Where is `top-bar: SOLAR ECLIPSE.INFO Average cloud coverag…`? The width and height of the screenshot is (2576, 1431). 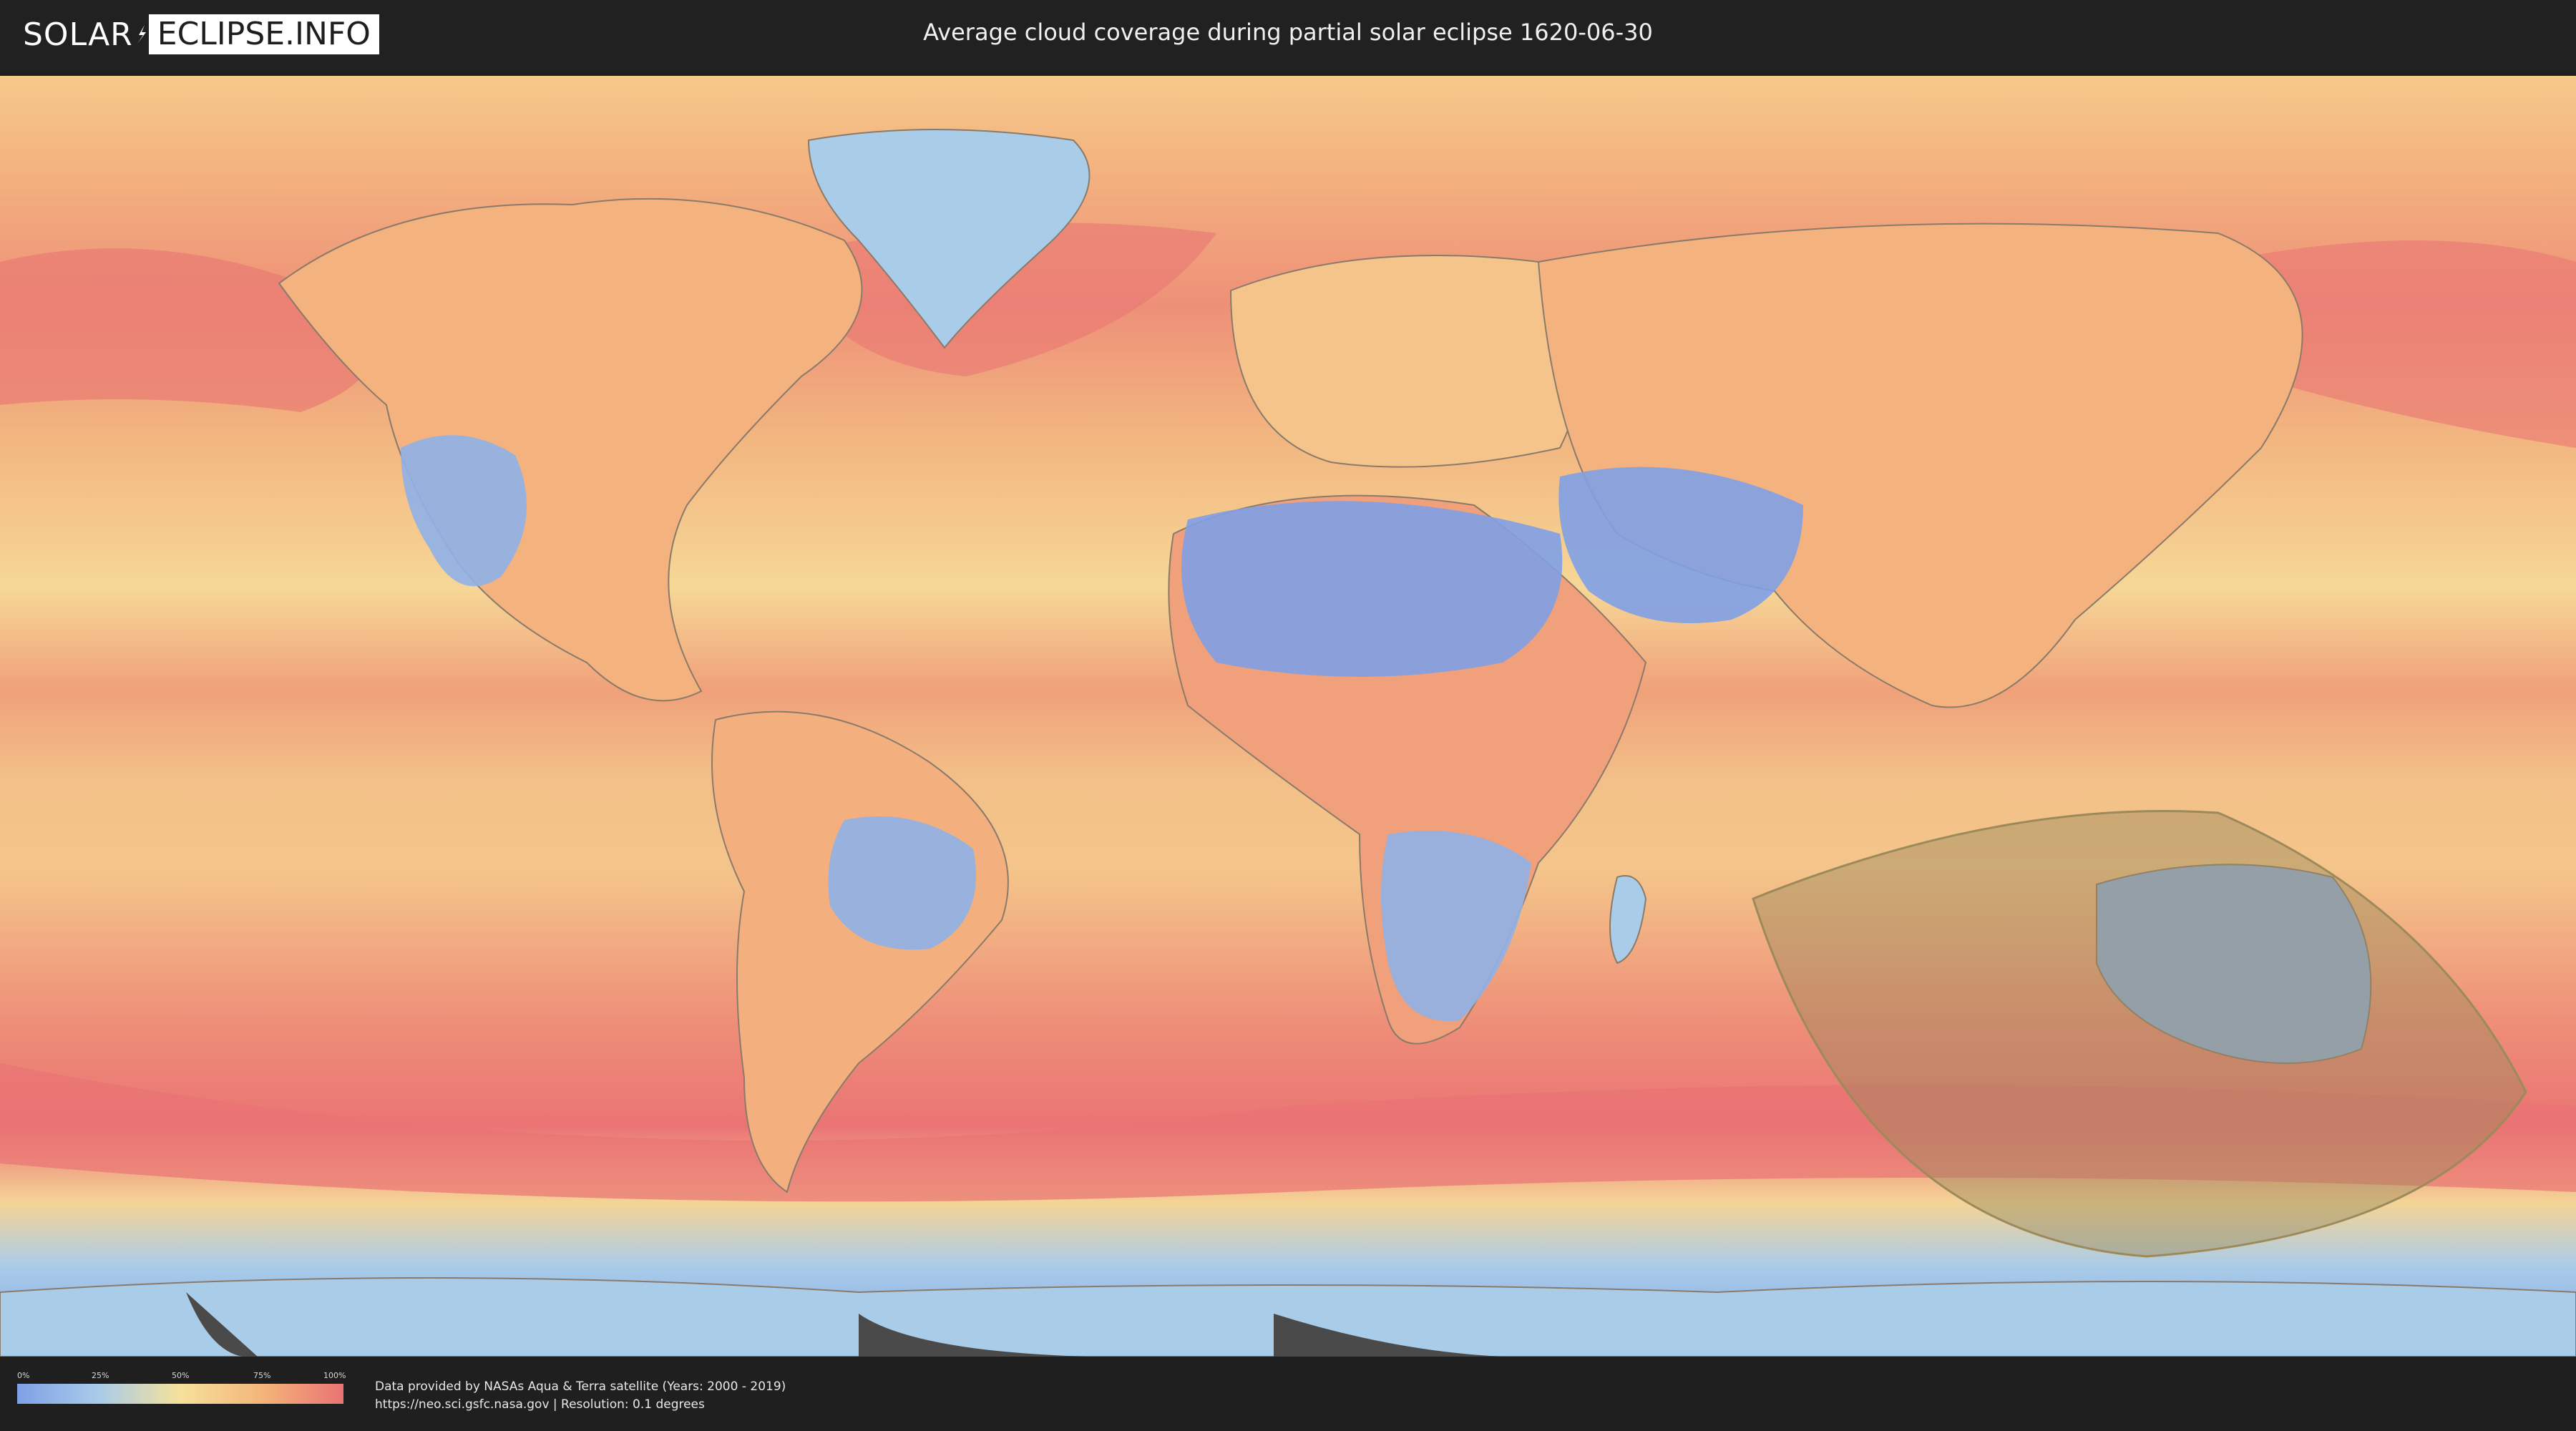 top-bar: SOLAR ECLIPSE.INFO Average cloud coverag… is located at coordinates (1288, 36).